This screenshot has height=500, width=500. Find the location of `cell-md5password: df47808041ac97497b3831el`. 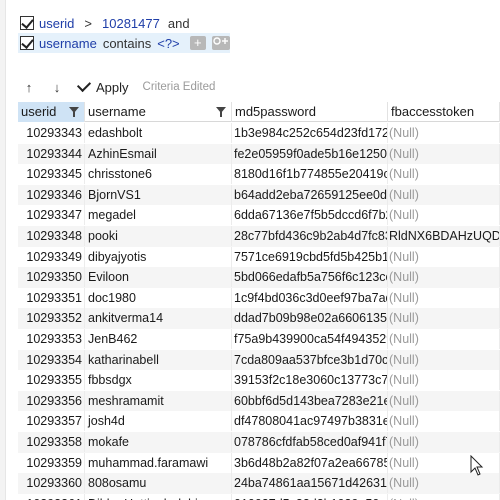

cell-md5password: df47808041ac97497b3831el is located at coordinates (310, 421).